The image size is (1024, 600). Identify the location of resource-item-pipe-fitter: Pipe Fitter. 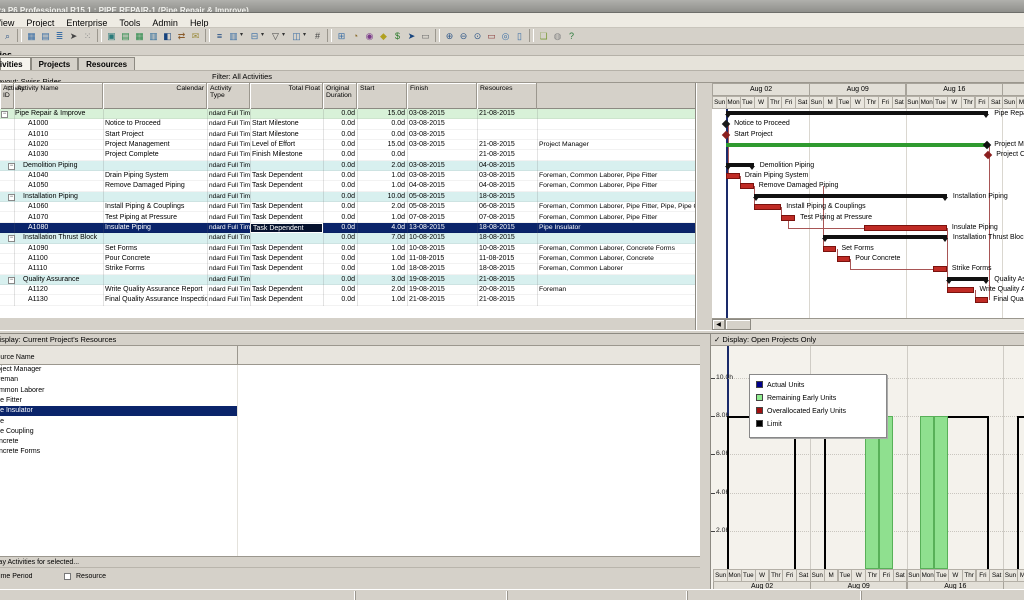
(118, 401).